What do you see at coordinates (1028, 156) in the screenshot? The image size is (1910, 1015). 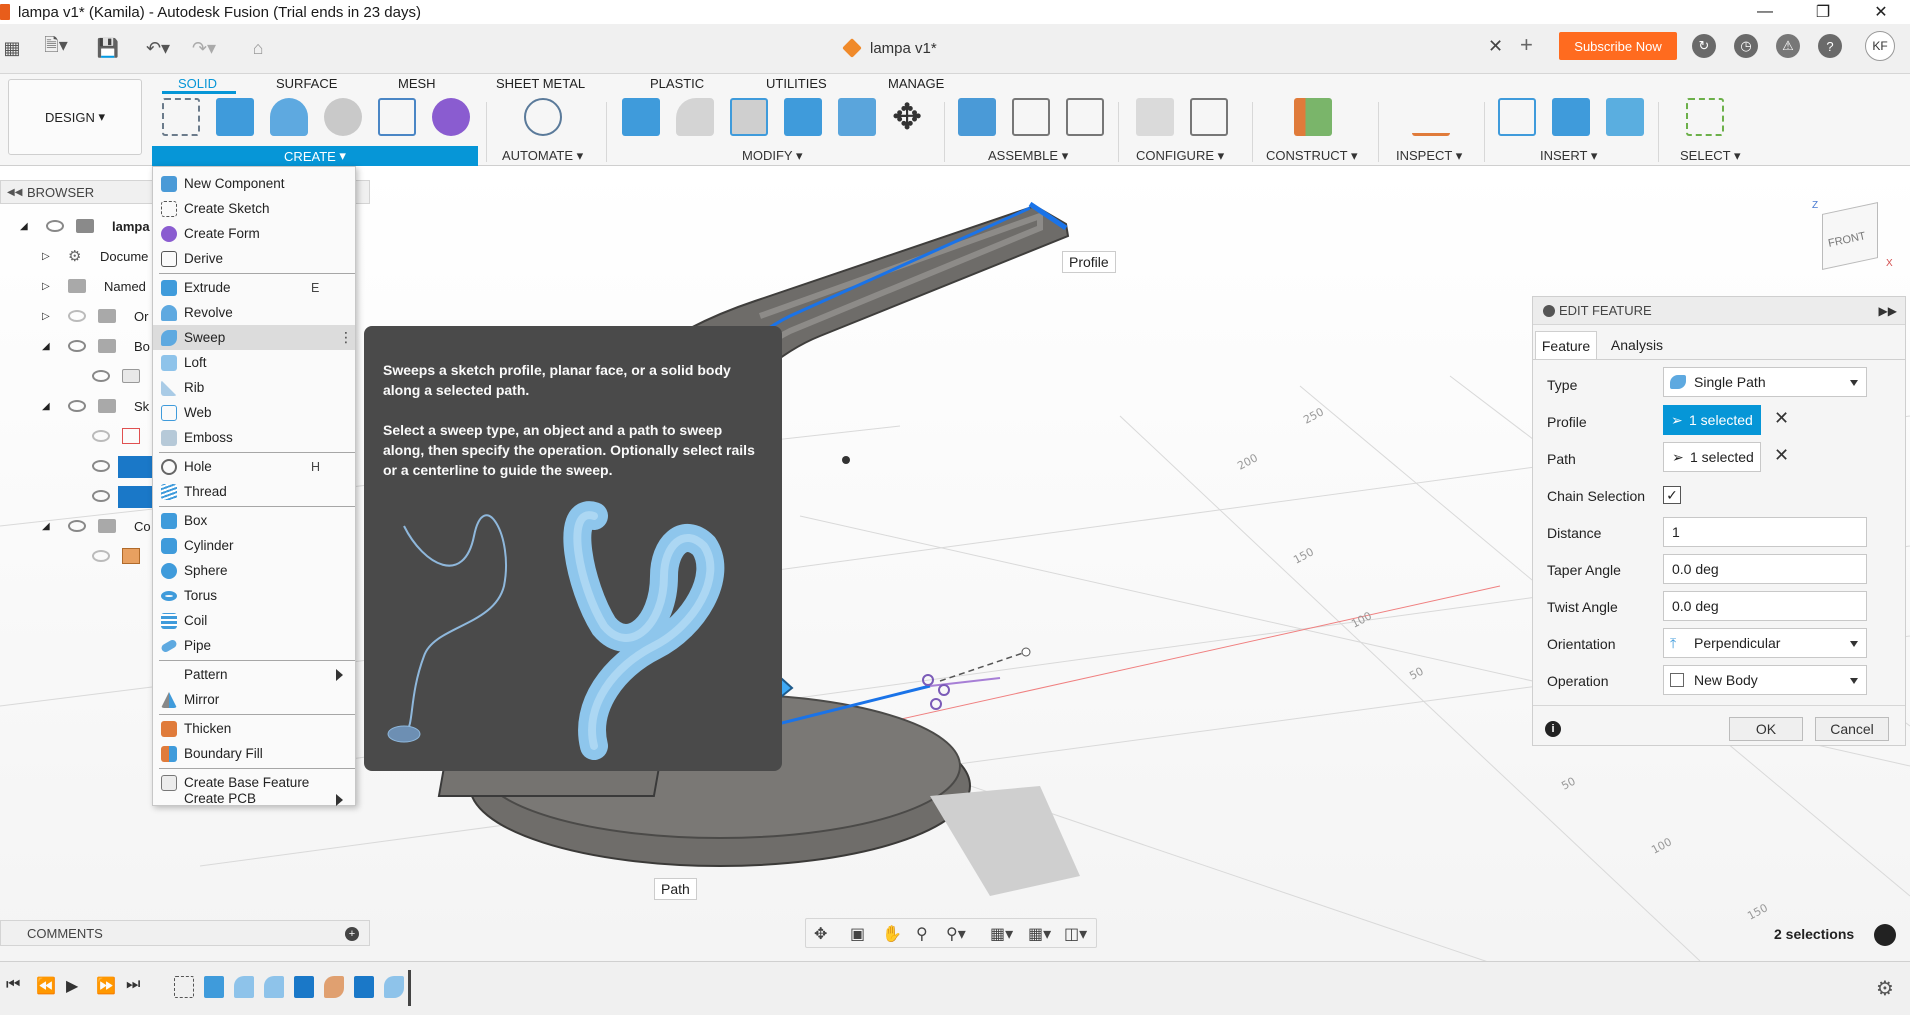 I see `assemble-group-label: ASSEMBLE ▾` at bounding box center [1028, 156].